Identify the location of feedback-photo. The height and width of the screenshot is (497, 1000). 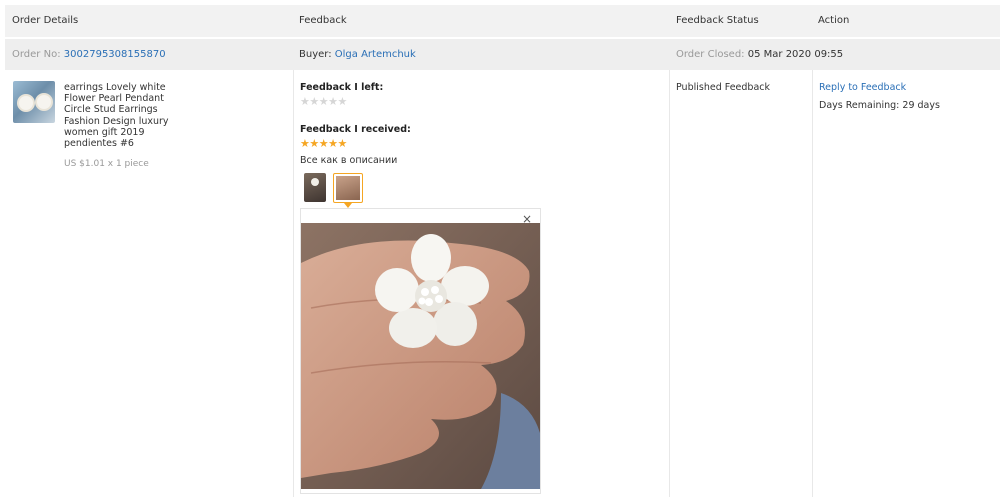
(420, 356).